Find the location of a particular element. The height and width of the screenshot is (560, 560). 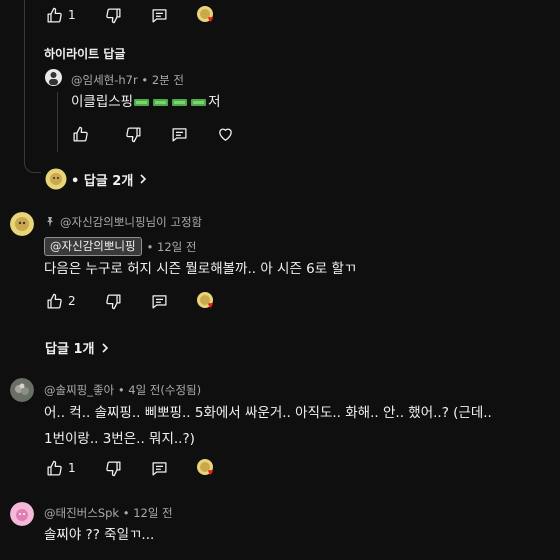

like-count: 2 is located at coordinates (72, 301).